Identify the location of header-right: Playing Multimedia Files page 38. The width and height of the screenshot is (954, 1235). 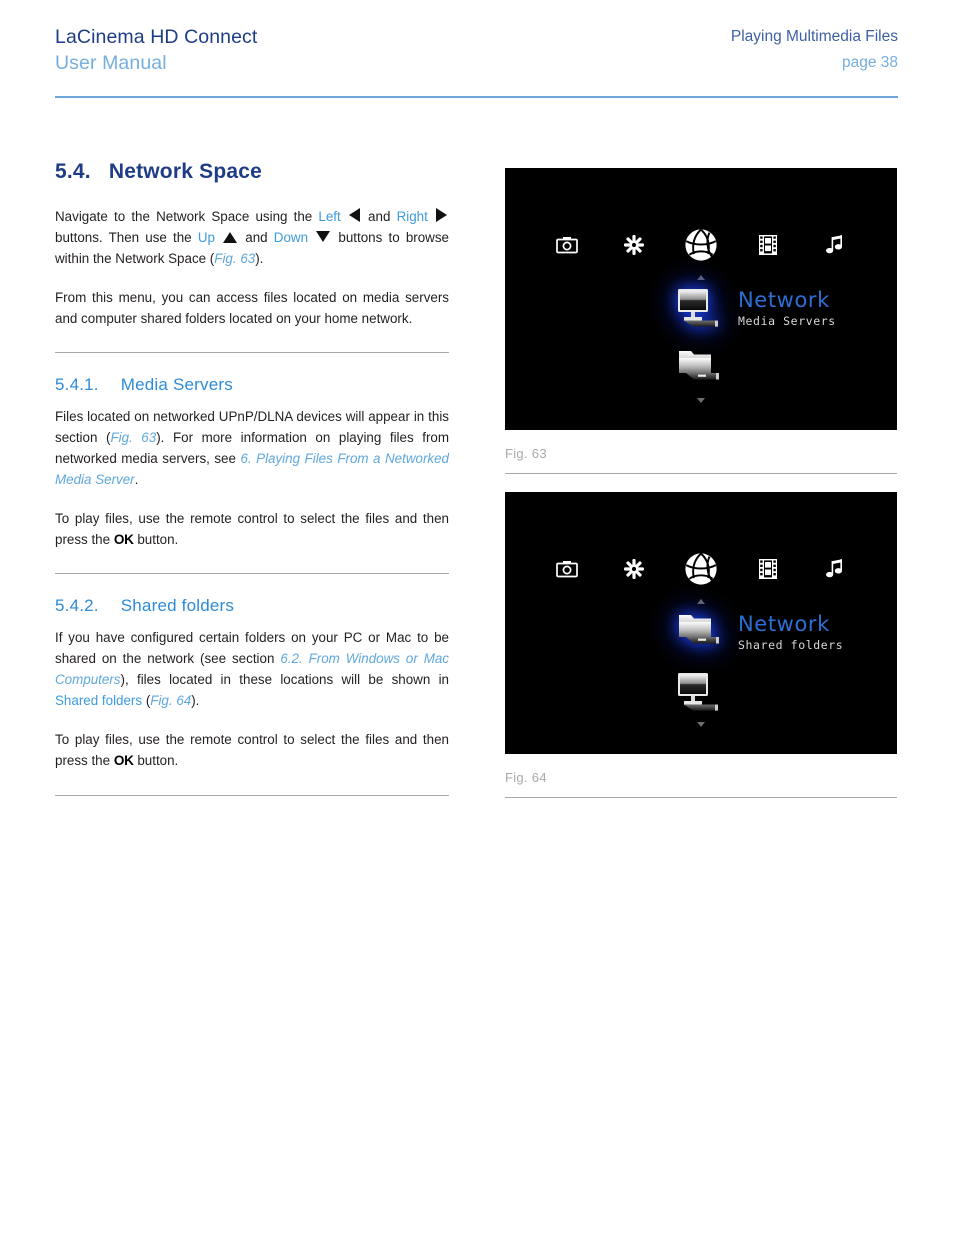
(814, 50).